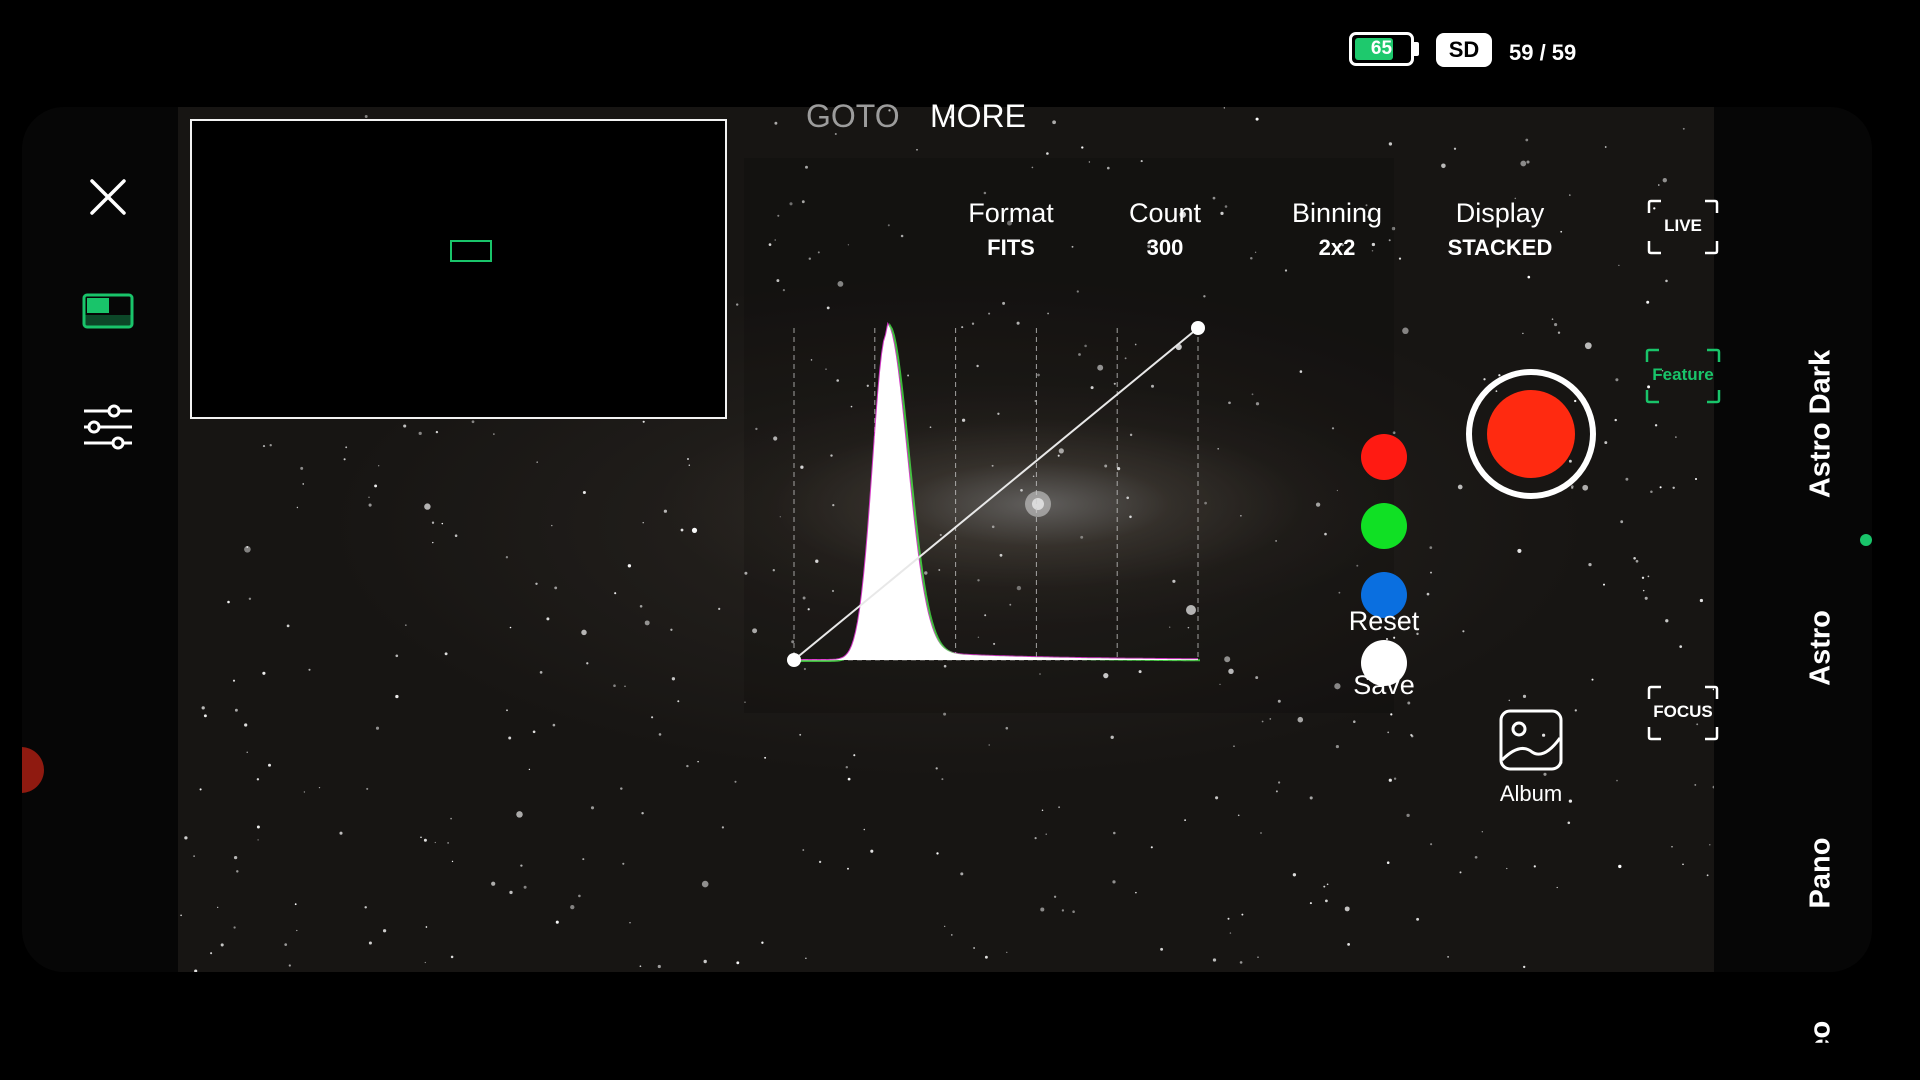 This screenshot has height=1080, width=1920. Describe the element at coordinates (1464, 50) in the screenshot. I see `sd-card-icon: SD` at that location.